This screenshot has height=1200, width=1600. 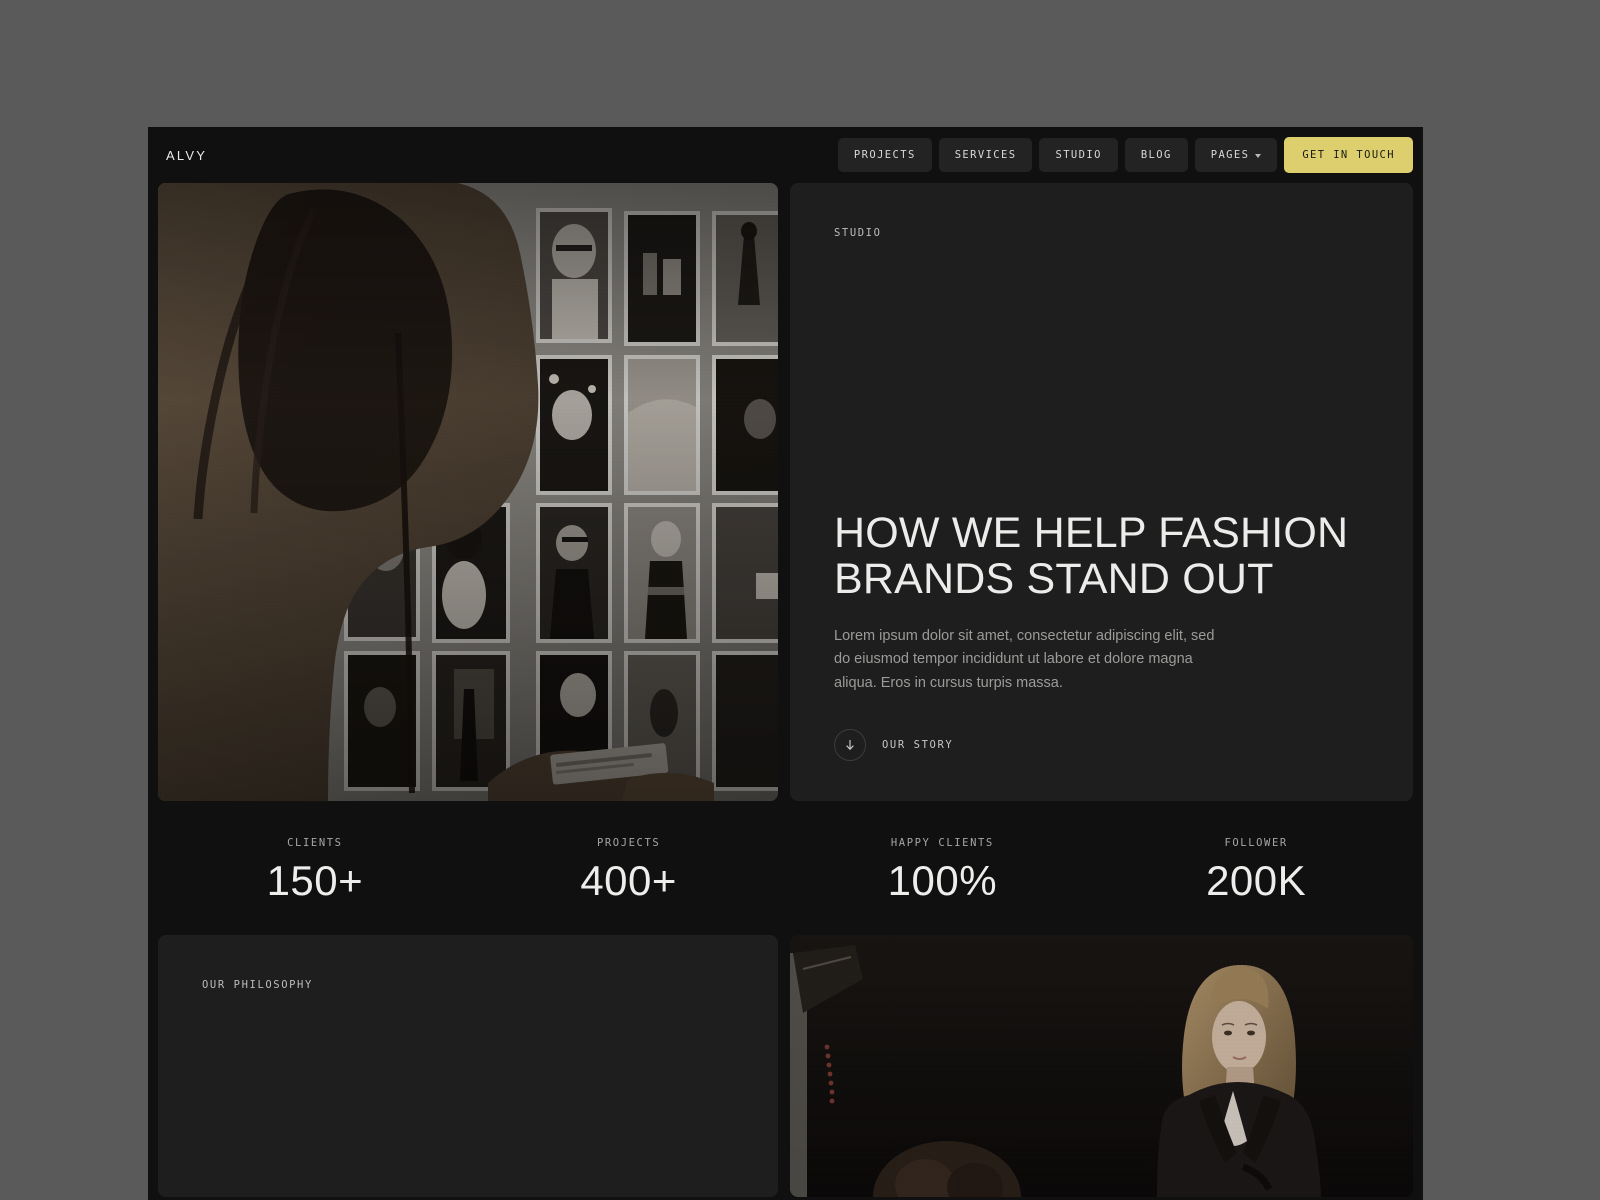 I want to click on nav-item-services: SERVICES, so click(x=985, y=155).